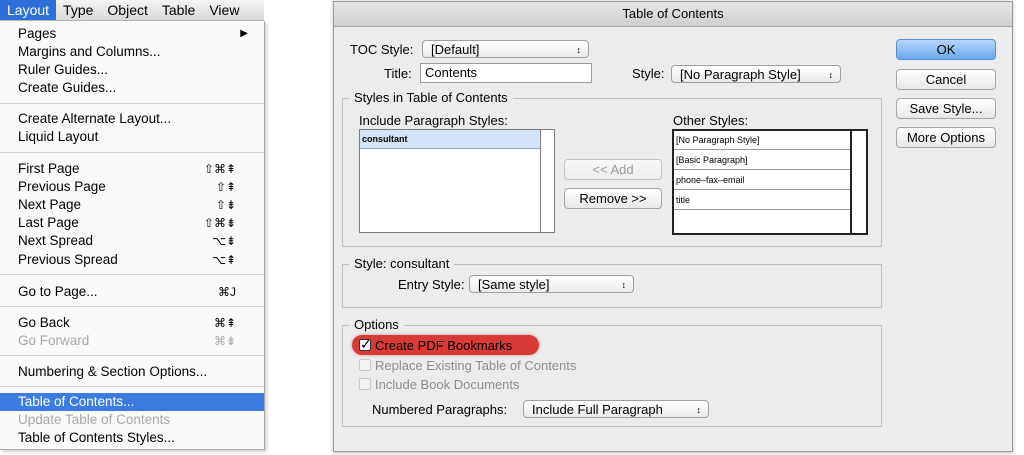 Image resolution: width=1024 pixels, height=455 pixels. Describe the element at coordinates (505, 49) in the screenshot. I see `toc-style-select: [Default] ↕` at that location.